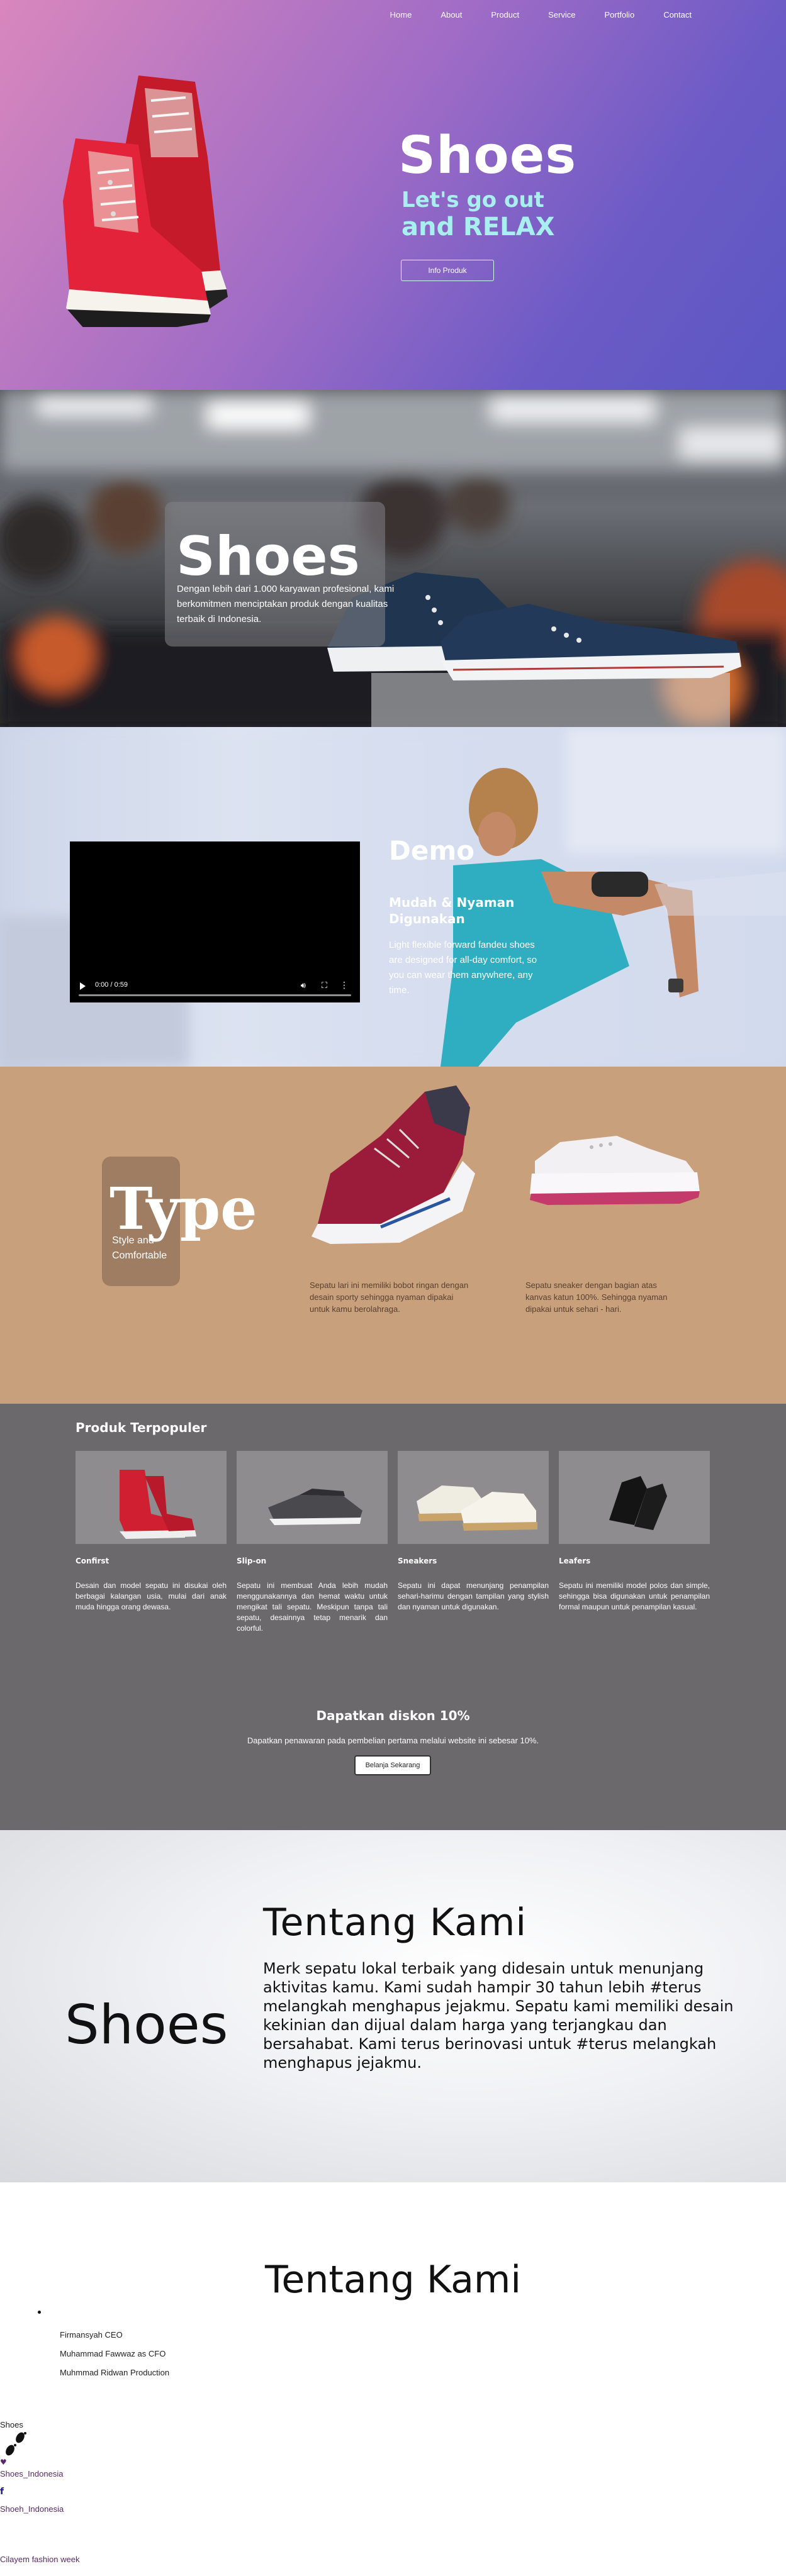 This screenshot has height=2576, width=786. Describe the element at coordinates (312, 1497) in the screenshot. I see `grey-slipon-shoe-icon` at that location.